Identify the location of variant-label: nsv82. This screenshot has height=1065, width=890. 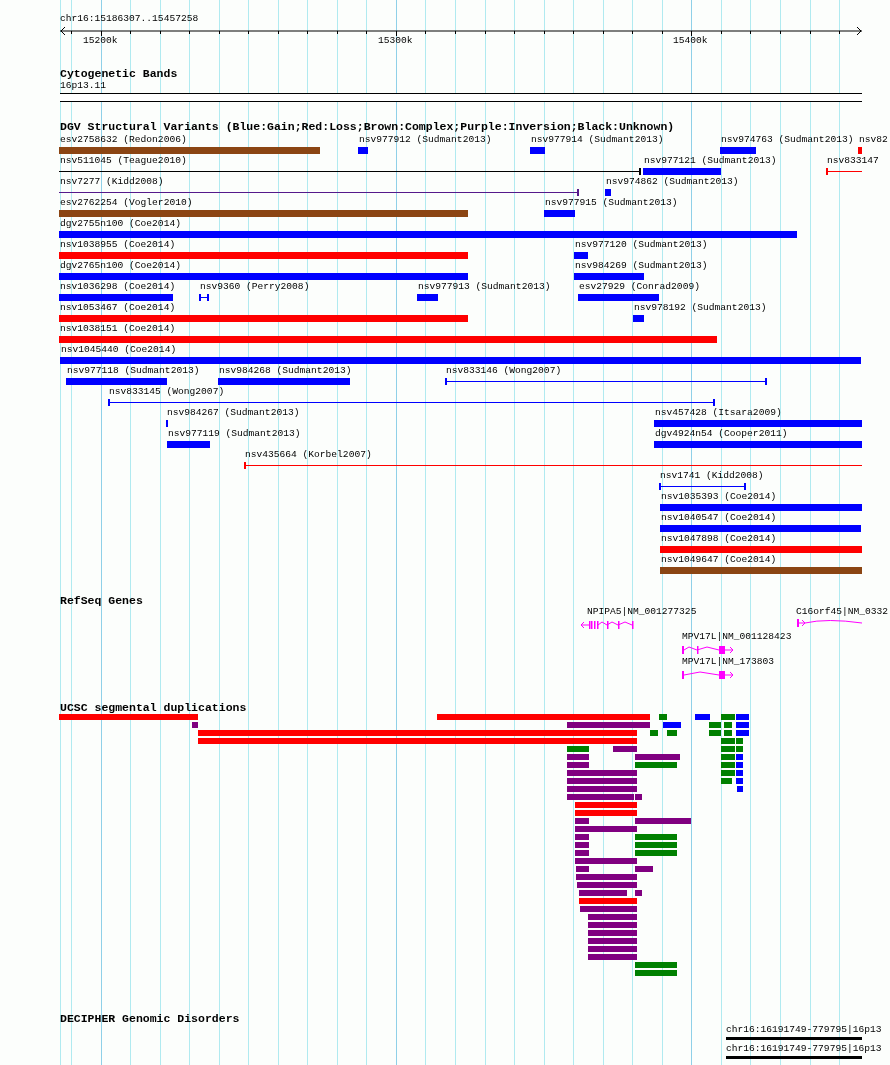
(873, 140).